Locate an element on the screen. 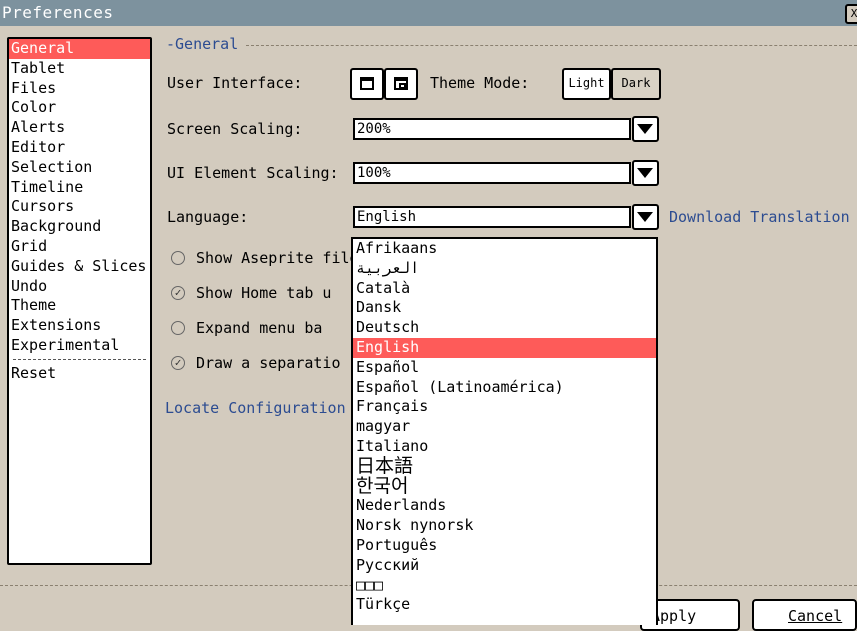 This screenshot has height=631, width=857. window-title: Preferences is located at coordinates (58, 12).